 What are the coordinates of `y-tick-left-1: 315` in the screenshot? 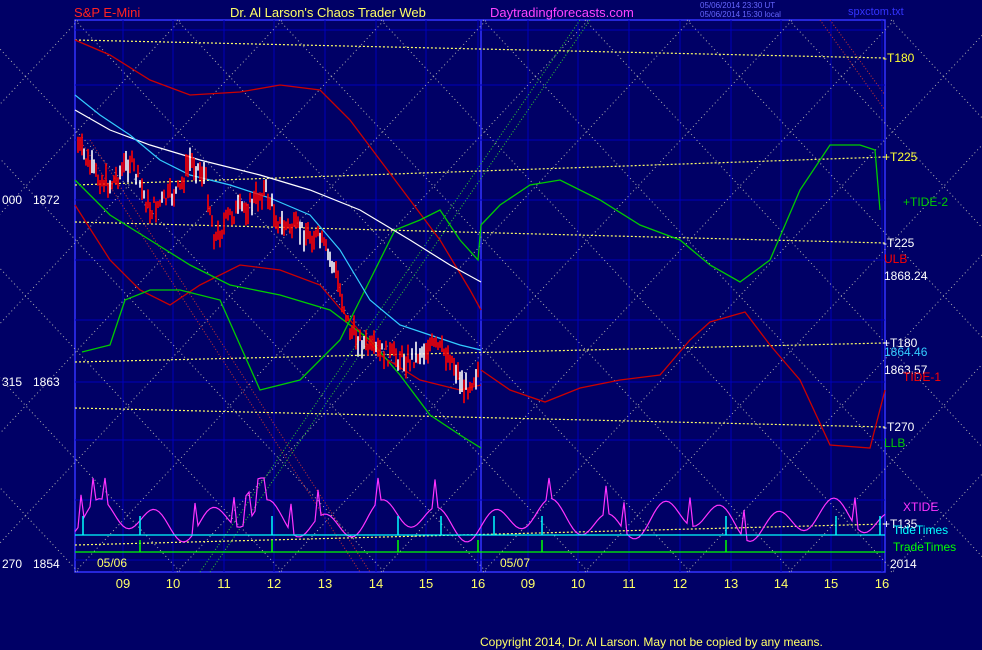 It's located at (12, 382).